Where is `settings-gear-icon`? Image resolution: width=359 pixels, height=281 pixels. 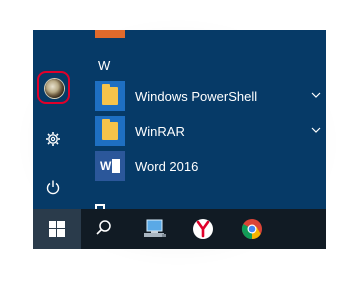 settings-gear-icon is located at coordinates (53, 139).